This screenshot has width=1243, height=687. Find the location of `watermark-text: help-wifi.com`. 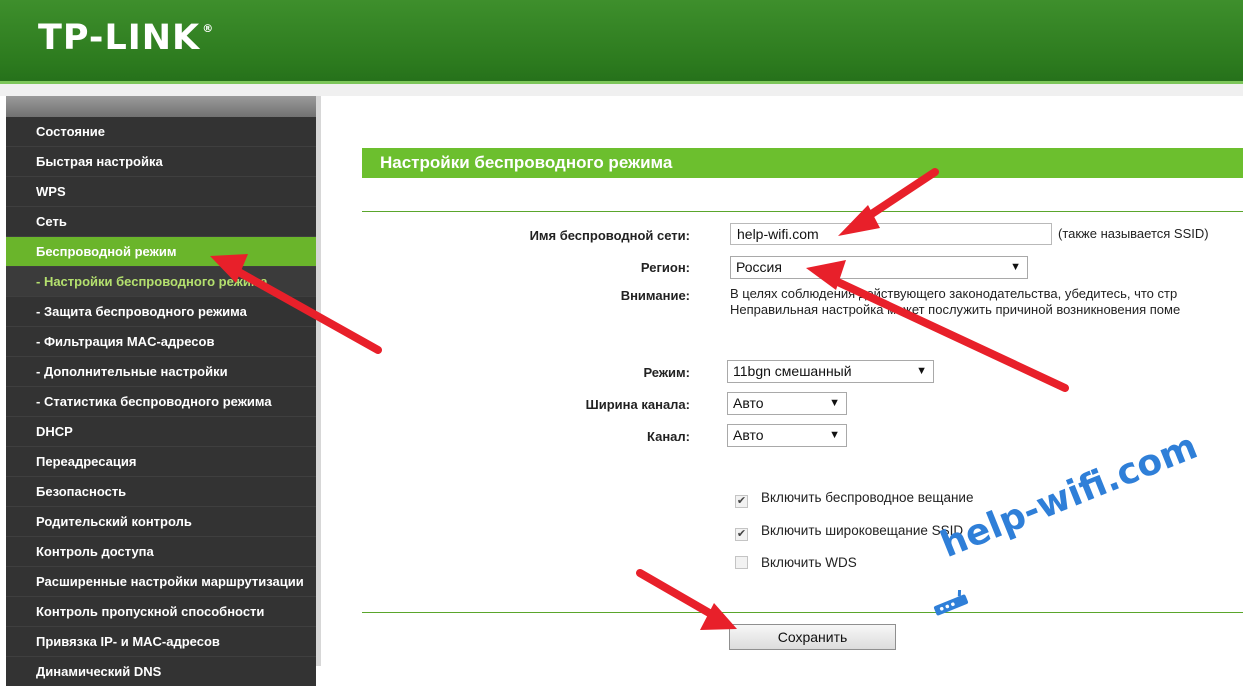

watermark-text: help-wifi.com is located at coordinates (1069, 496).